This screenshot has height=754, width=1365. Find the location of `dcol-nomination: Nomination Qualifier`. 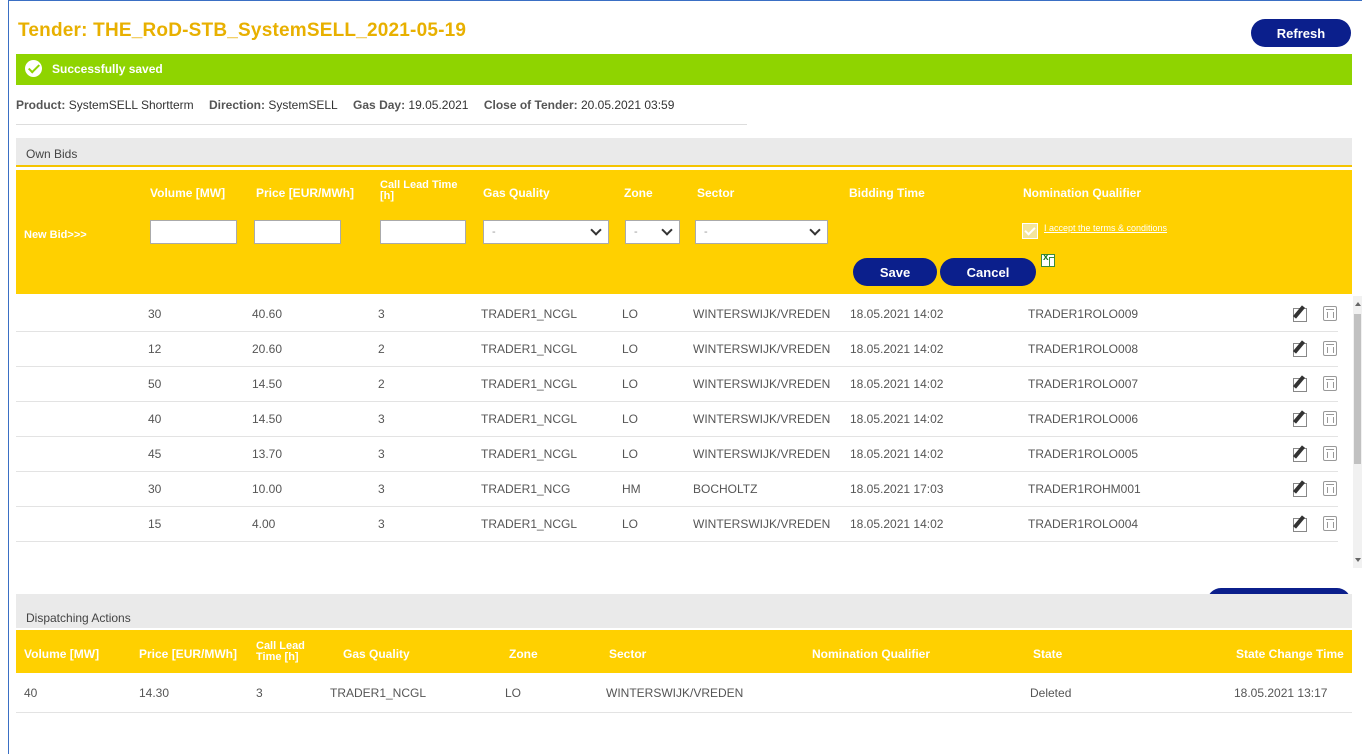

dcol-nomination: Nomination Qualifier is located at coordinates (871, 654).